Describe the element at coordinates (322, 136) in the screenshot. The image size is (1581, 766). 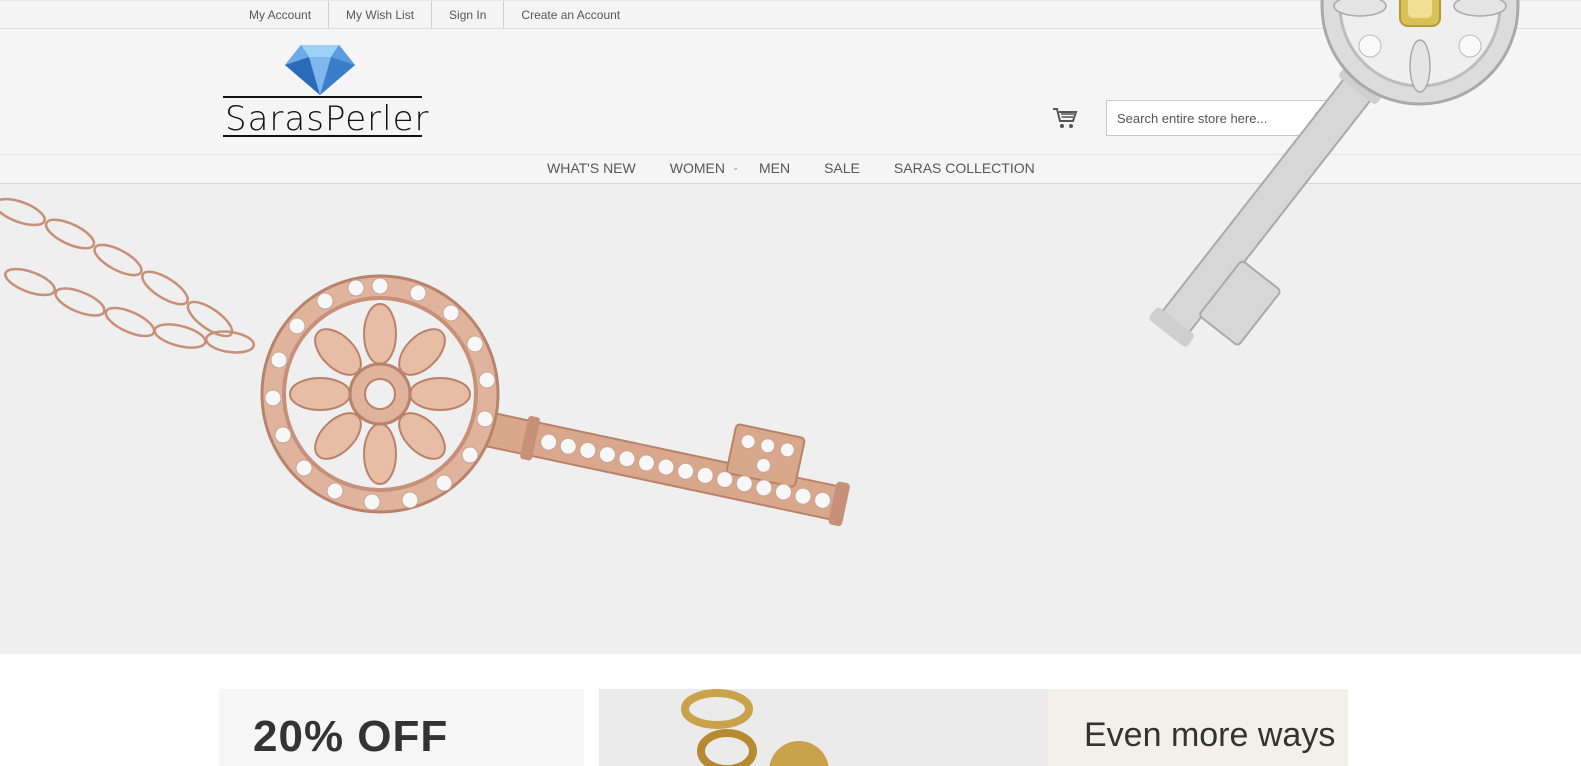
I see `logo-rule-bottom` at that location.